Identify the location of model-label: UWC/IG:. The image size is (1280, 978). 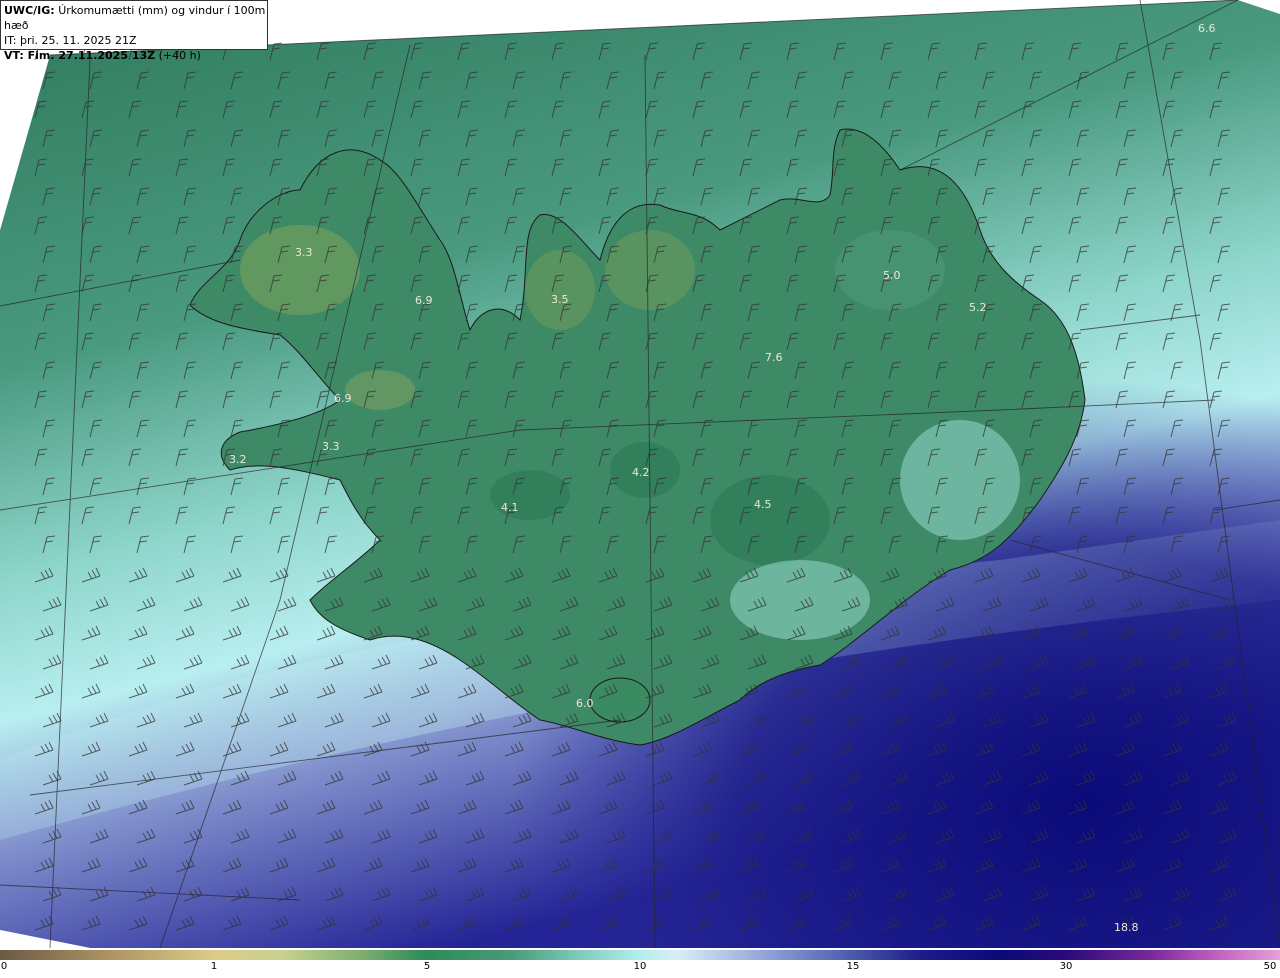
(29, 10).